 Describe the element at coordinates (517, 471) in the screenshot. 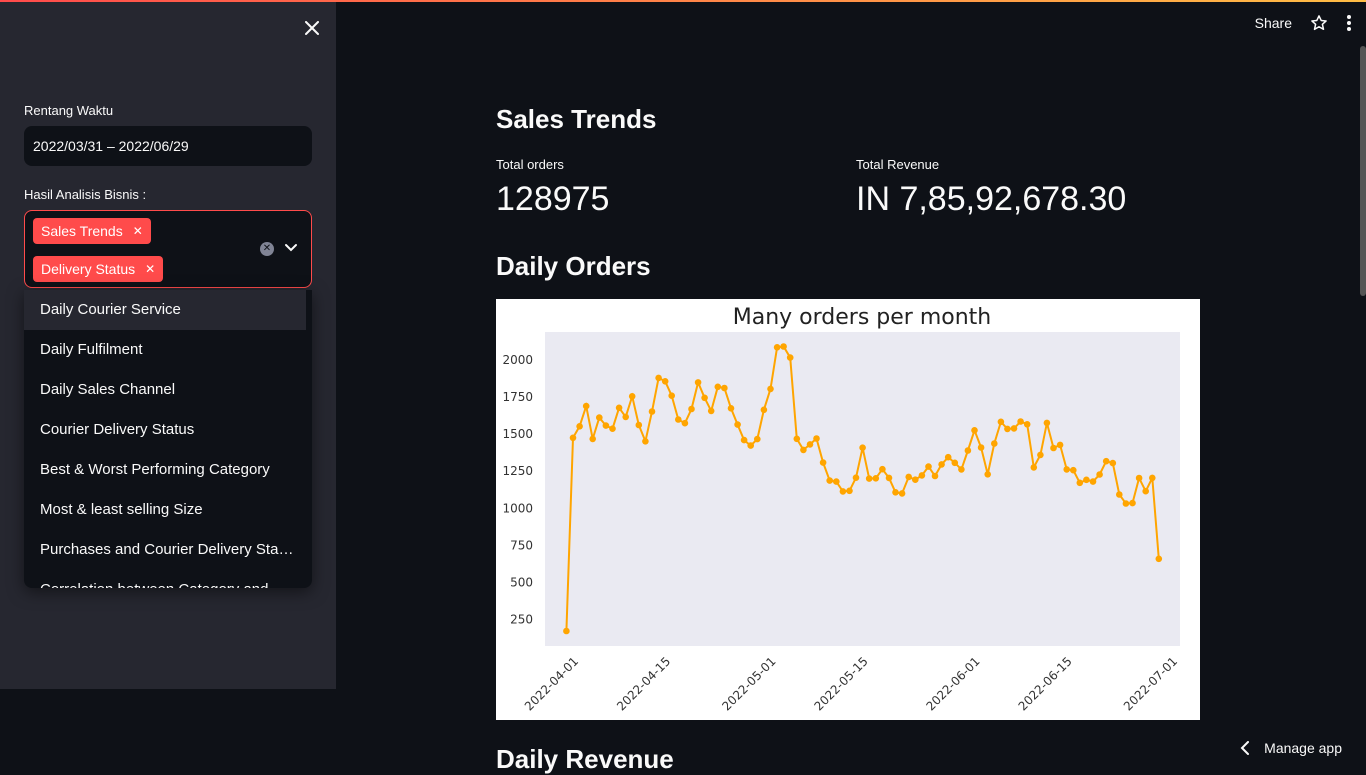

I see `y-tick-label: 1250` at that location.